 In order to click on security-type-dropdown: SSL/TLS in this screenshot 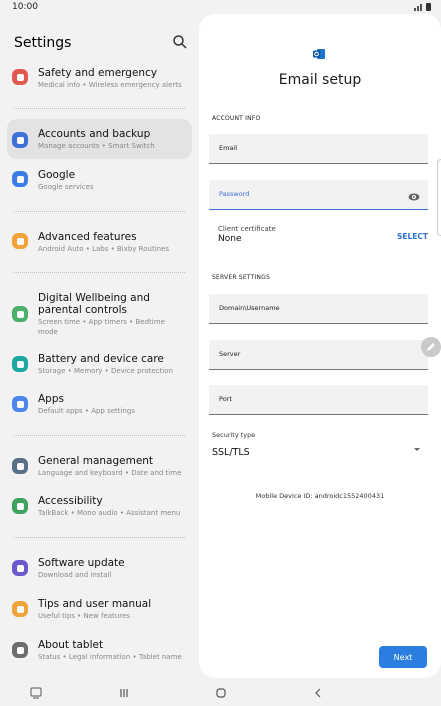, I will do `click(231, 452)`.